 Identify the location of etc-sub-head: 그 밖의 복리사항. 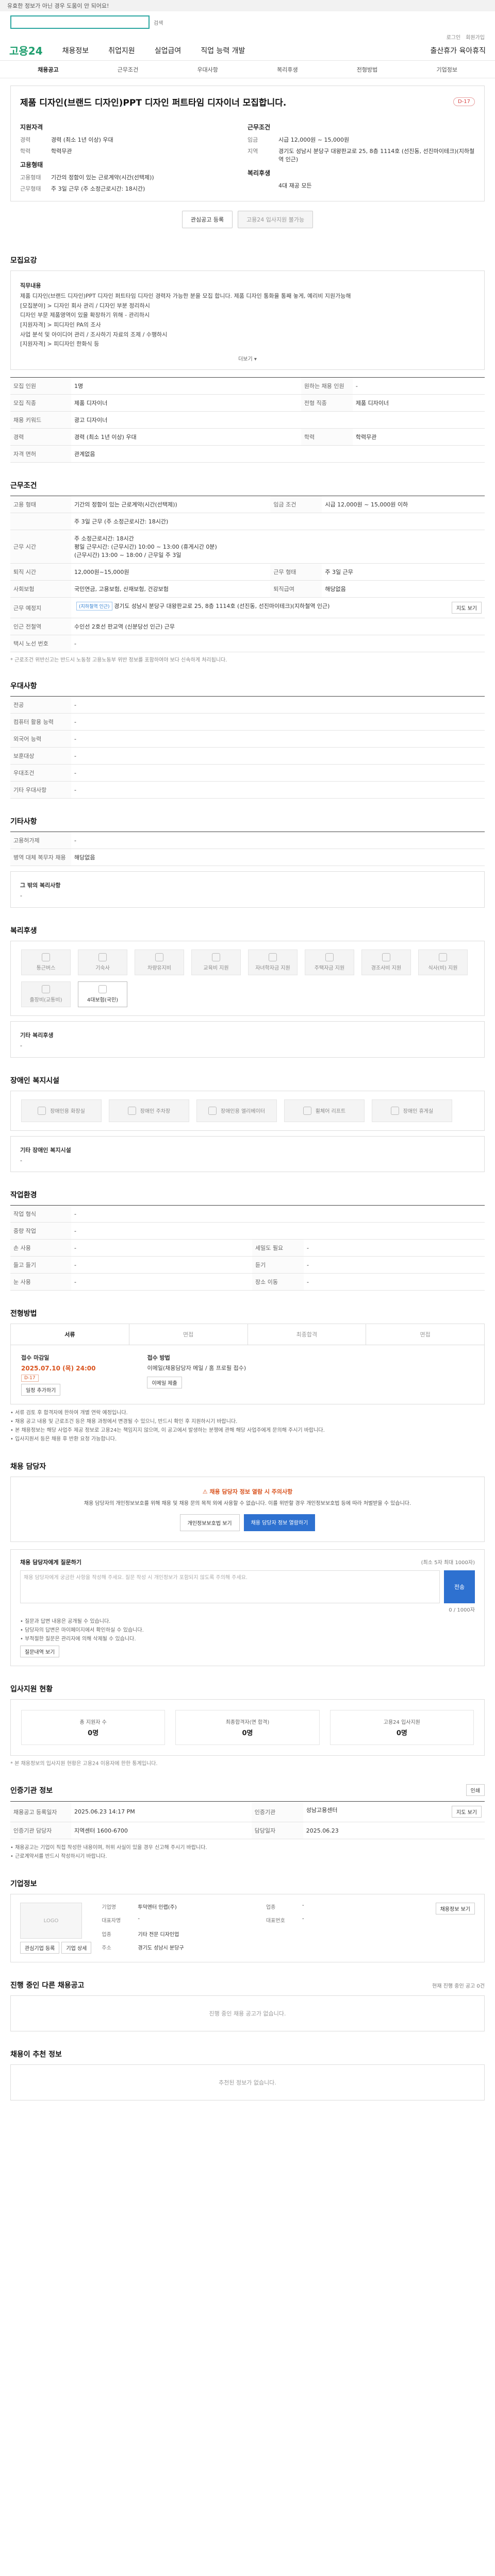
(40, 885).